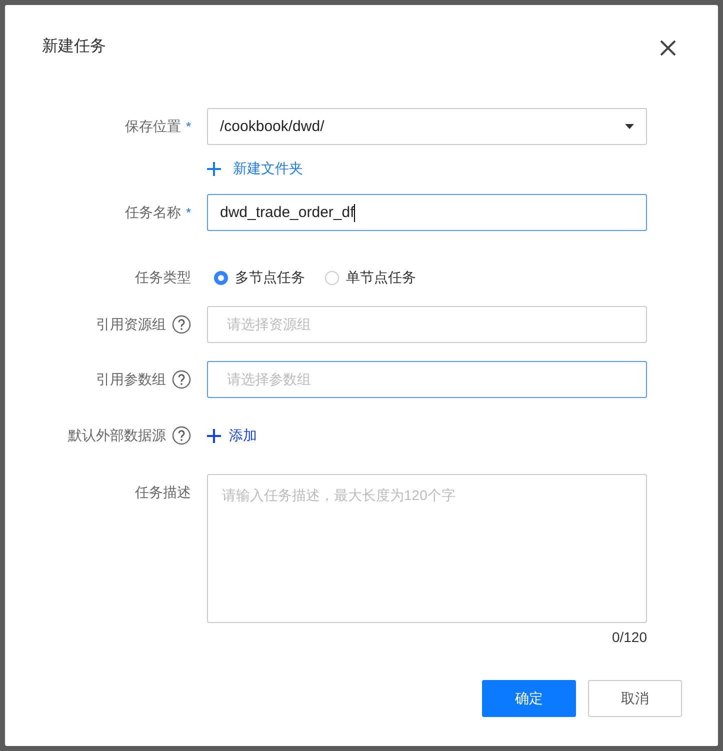 The image size is (723, 751). I want to click on field-label: 默认外部数据源, so click(117, 435).